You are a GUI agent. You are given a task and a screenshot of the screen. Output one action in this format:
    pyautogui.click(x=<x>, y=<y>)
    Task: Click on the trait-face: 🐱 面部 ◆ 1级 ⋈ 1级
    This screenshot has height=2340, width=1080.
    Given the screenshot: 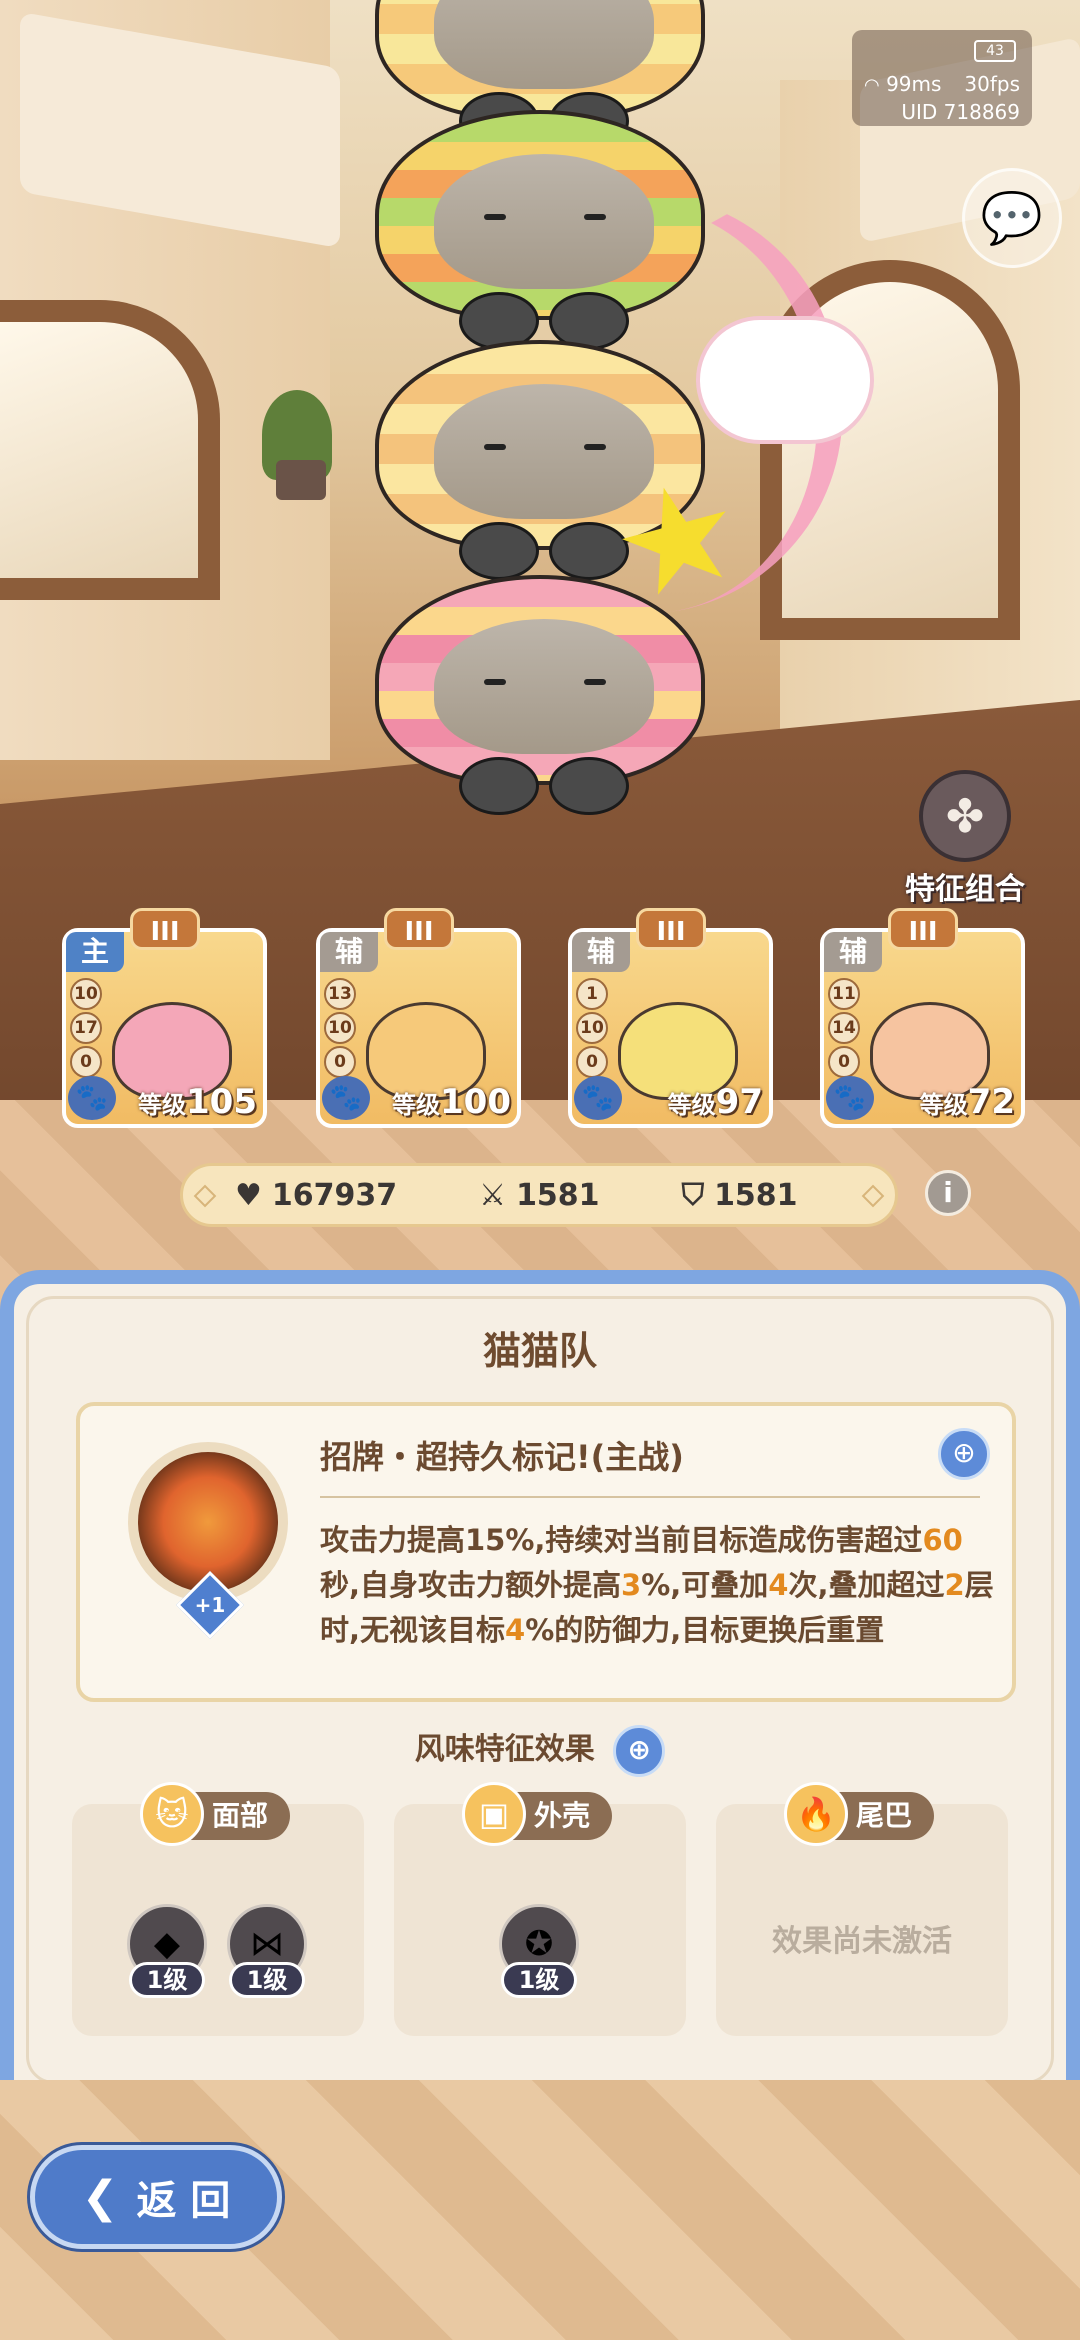 What is the action you would take?
    pyautogui.click(x=218, y=1909)
    